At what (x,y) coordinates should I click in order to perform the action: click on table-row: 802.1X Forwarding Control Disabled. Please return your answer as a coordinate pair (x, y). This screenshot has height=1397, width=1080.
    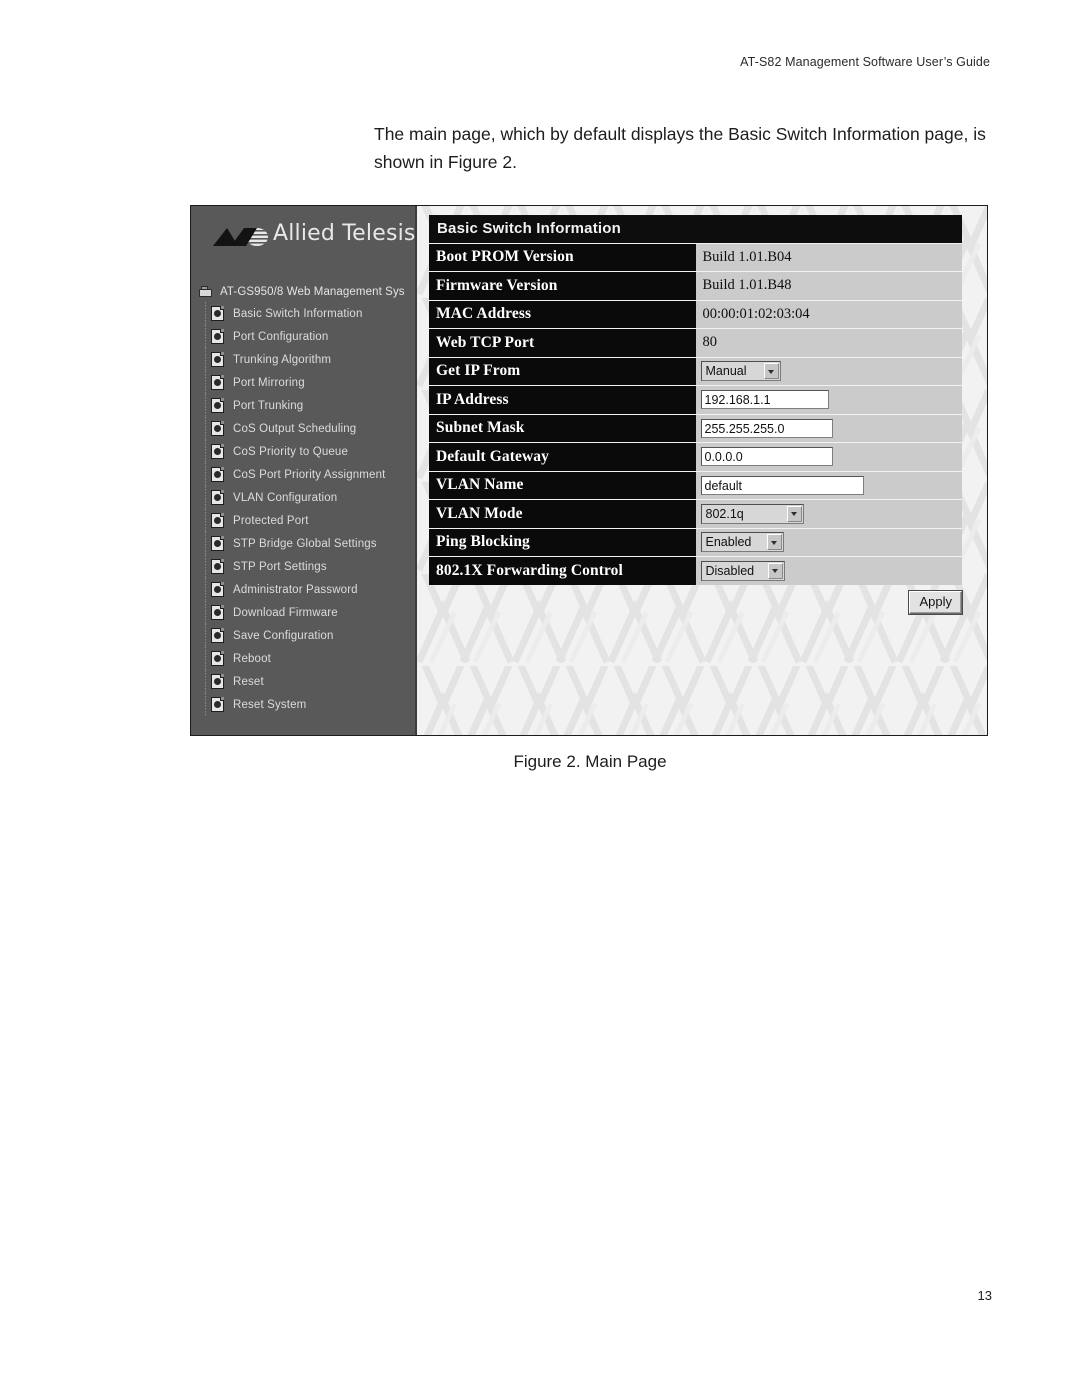
    Looking at the image, I should click on (695, 570).